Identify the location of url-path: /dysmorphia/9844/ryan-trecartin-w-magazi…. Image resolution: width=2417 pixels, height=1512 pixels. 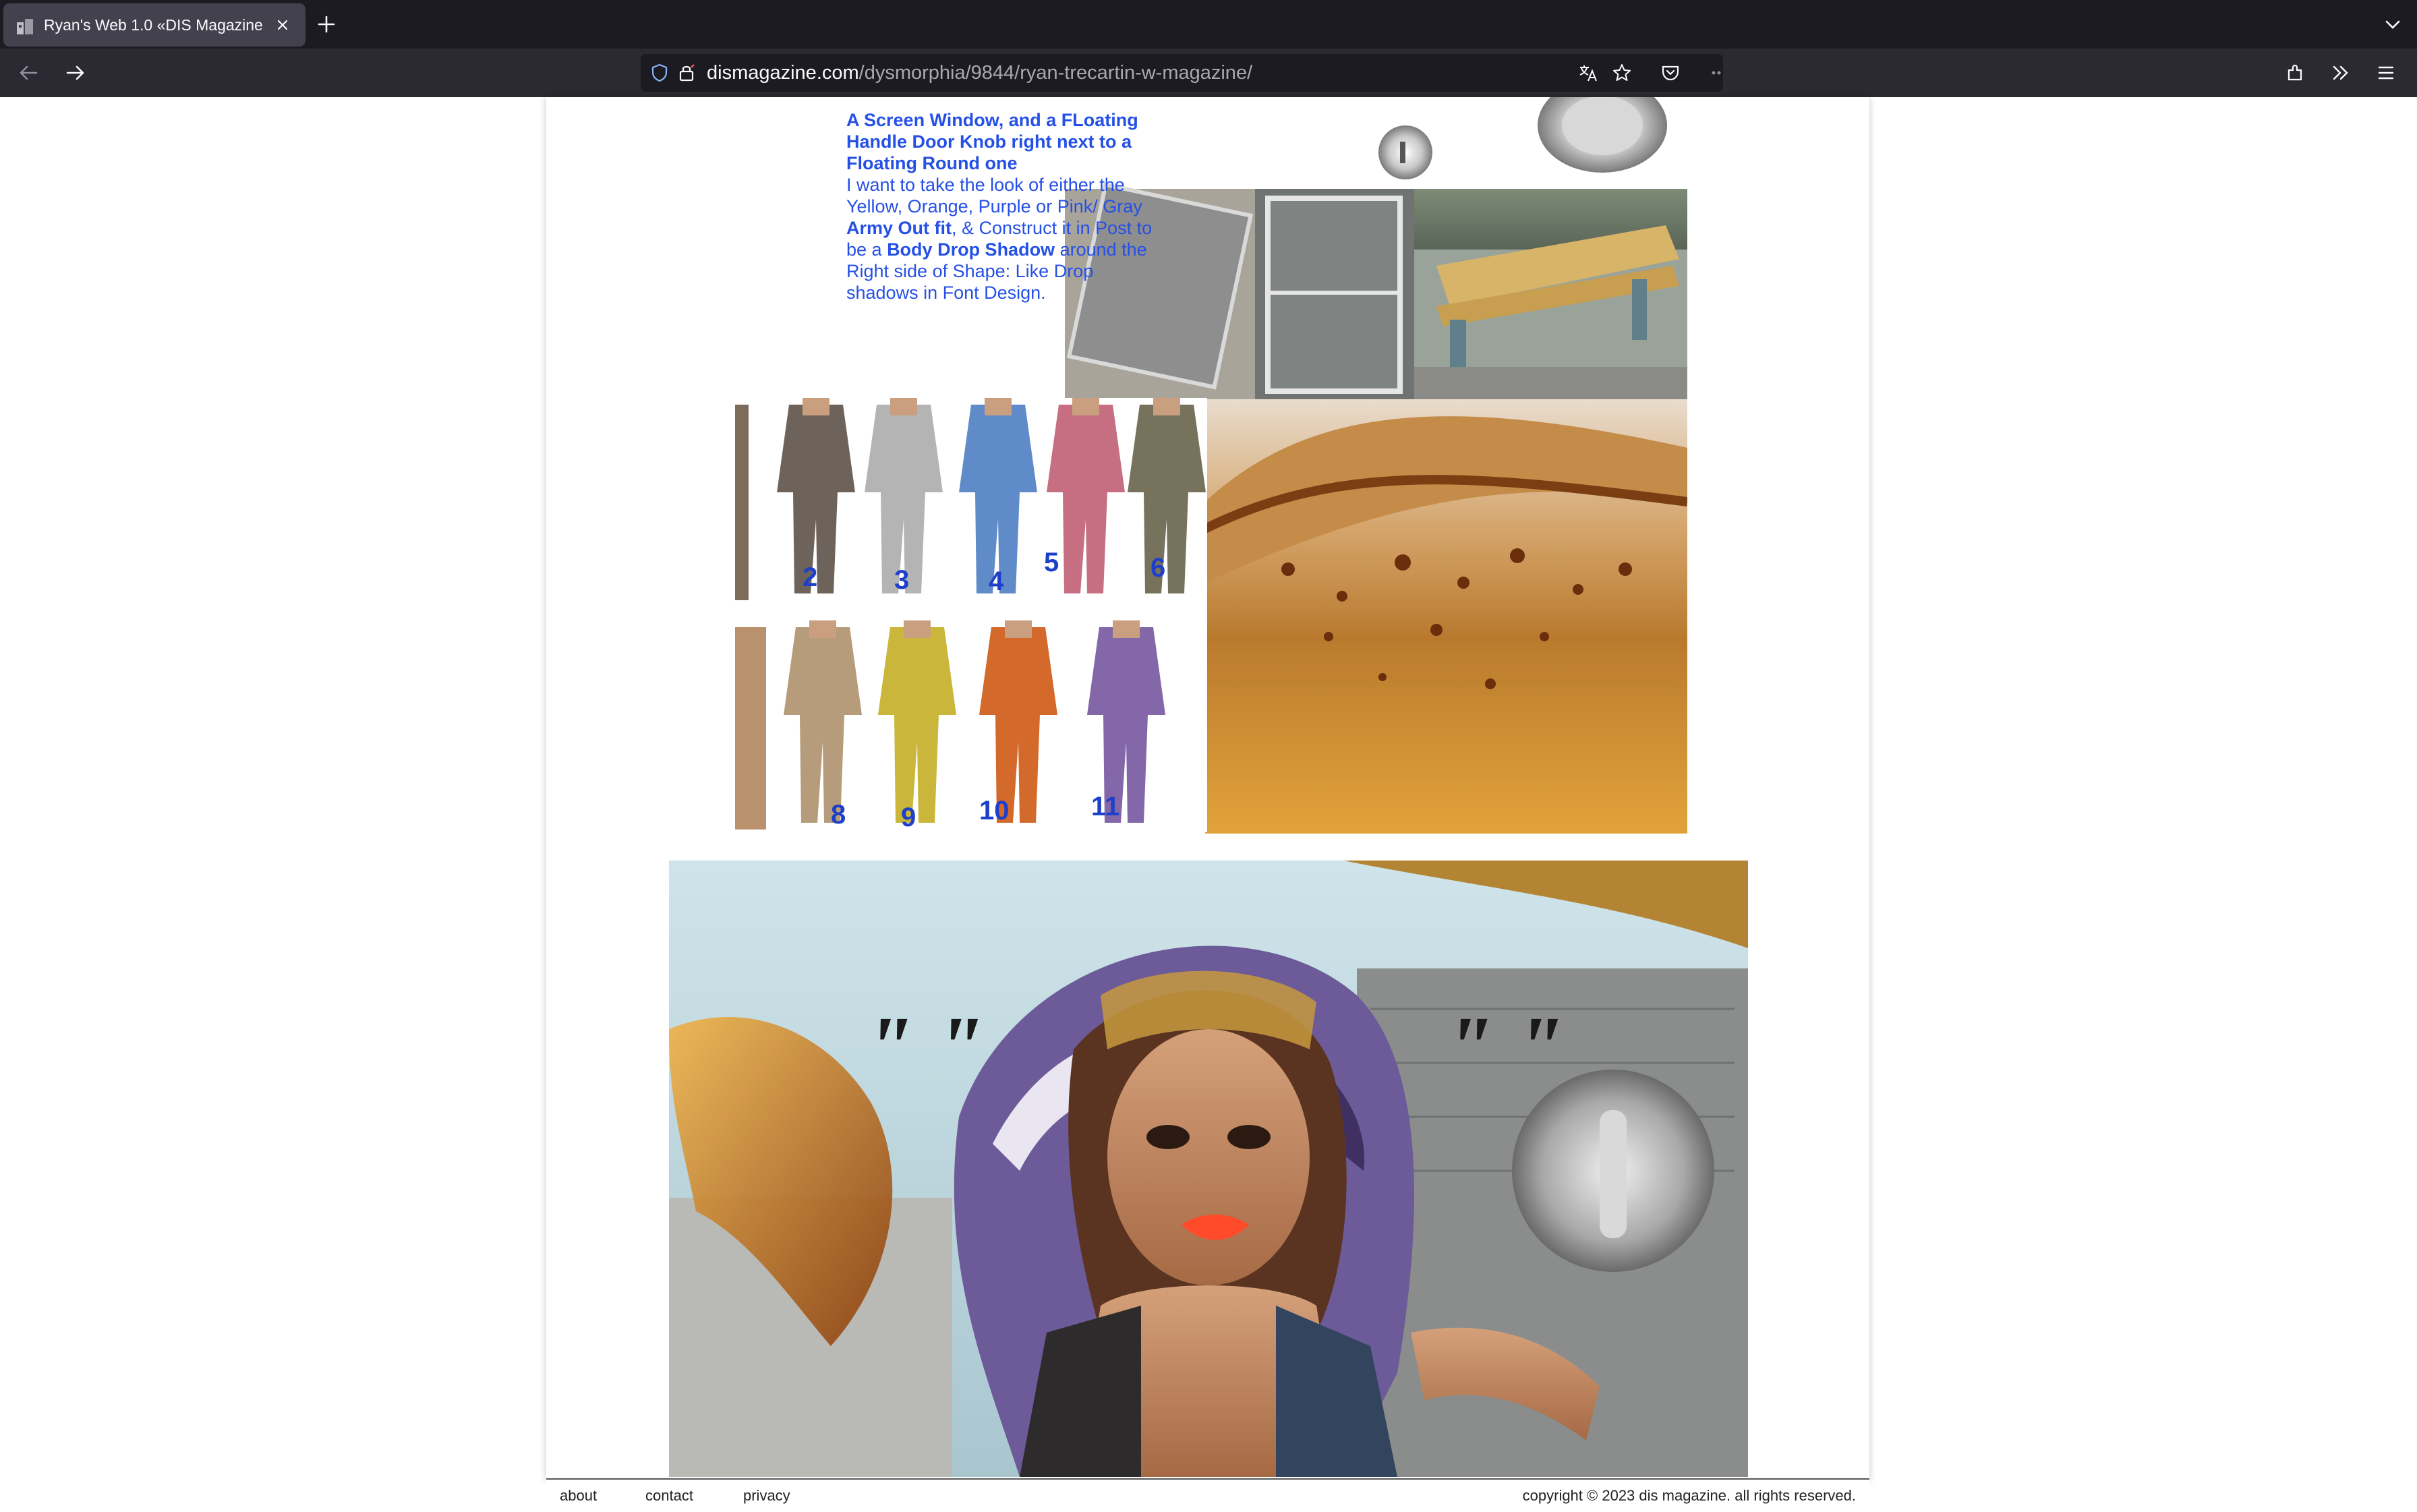
(1055, 73).